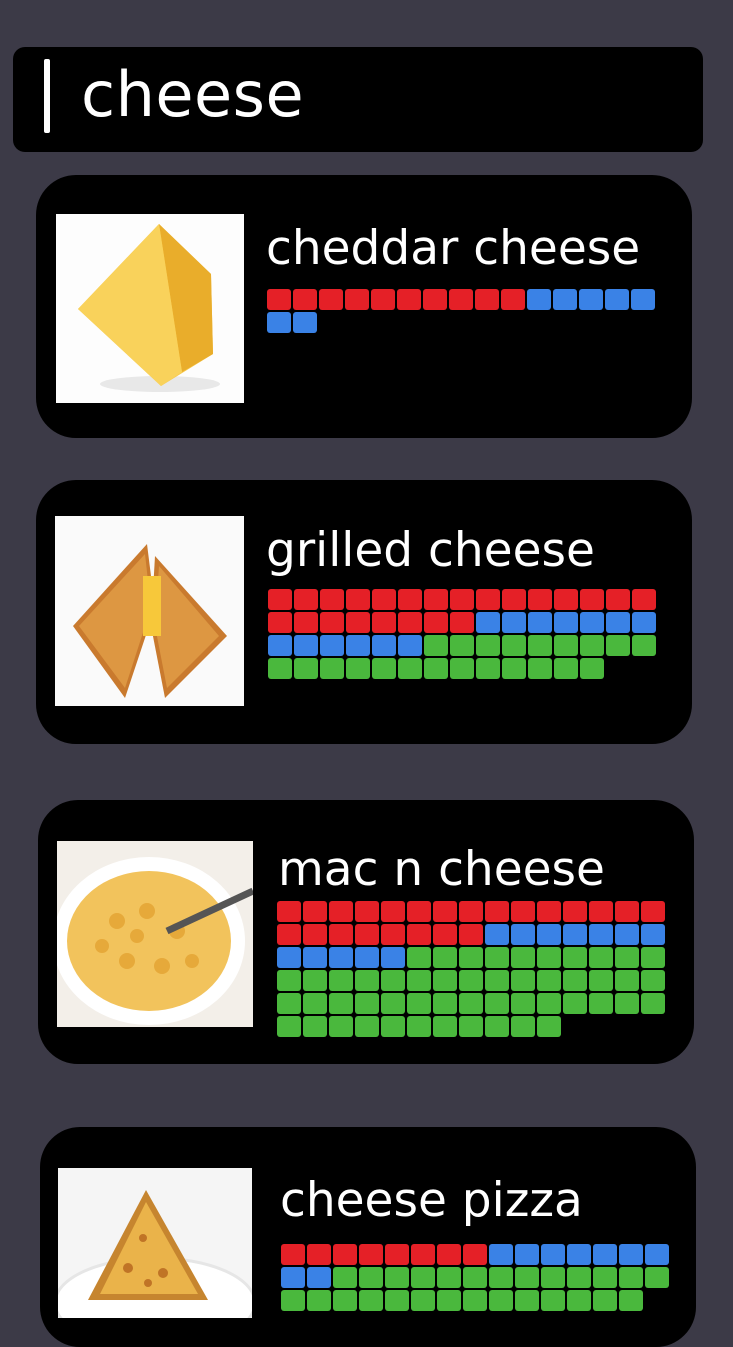 This screenshot has height=1347, width=733. Describe the element at coordinates (192, 95) in the screenshot. I see `search-input: cheese` at that location.